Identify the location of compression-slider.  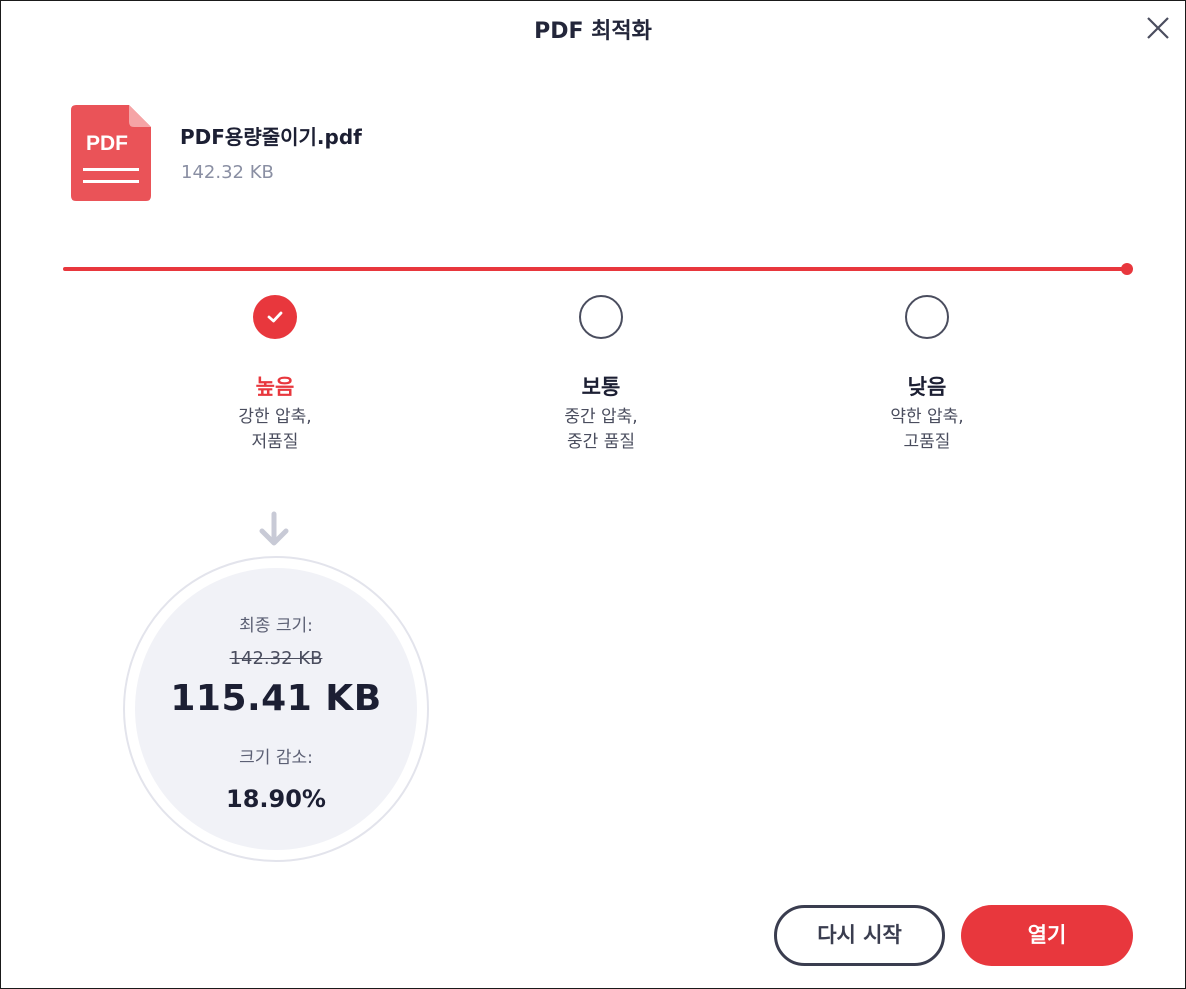
(600, 269).